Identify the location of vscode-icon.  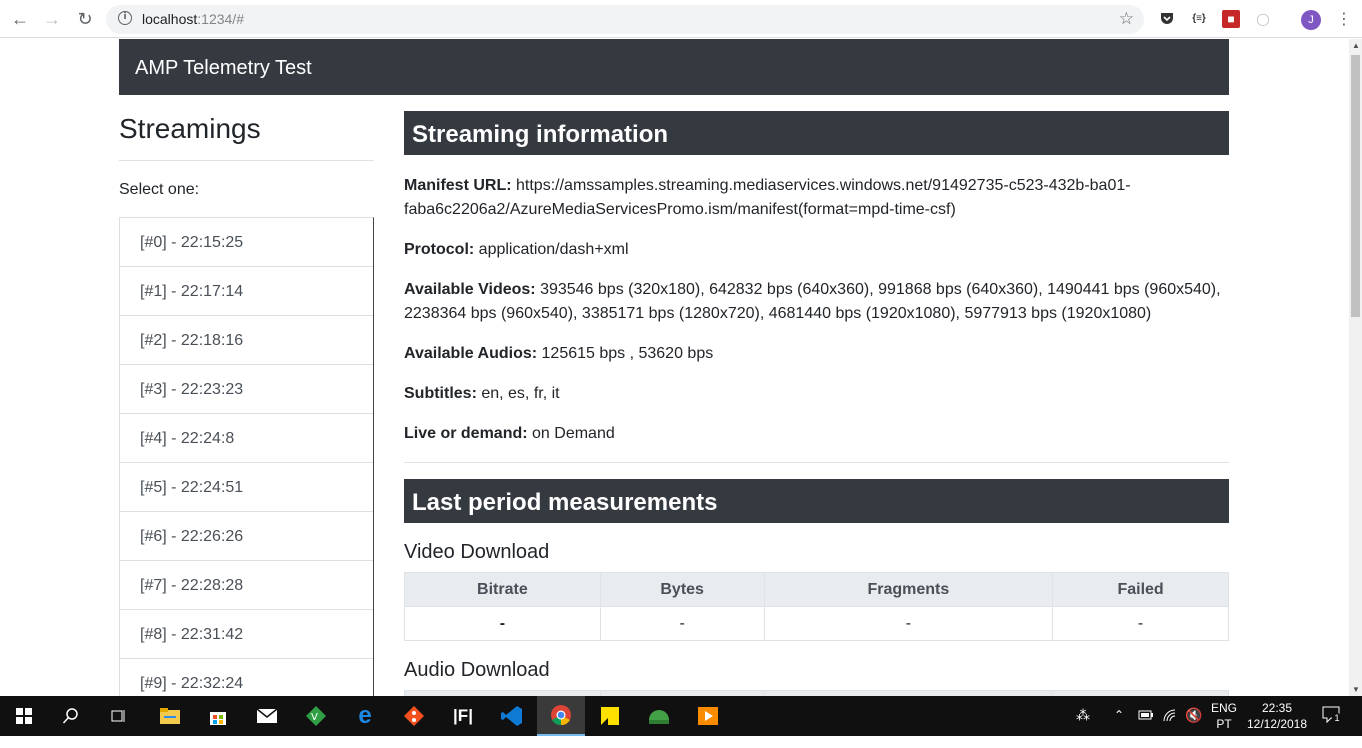
(512, 716).